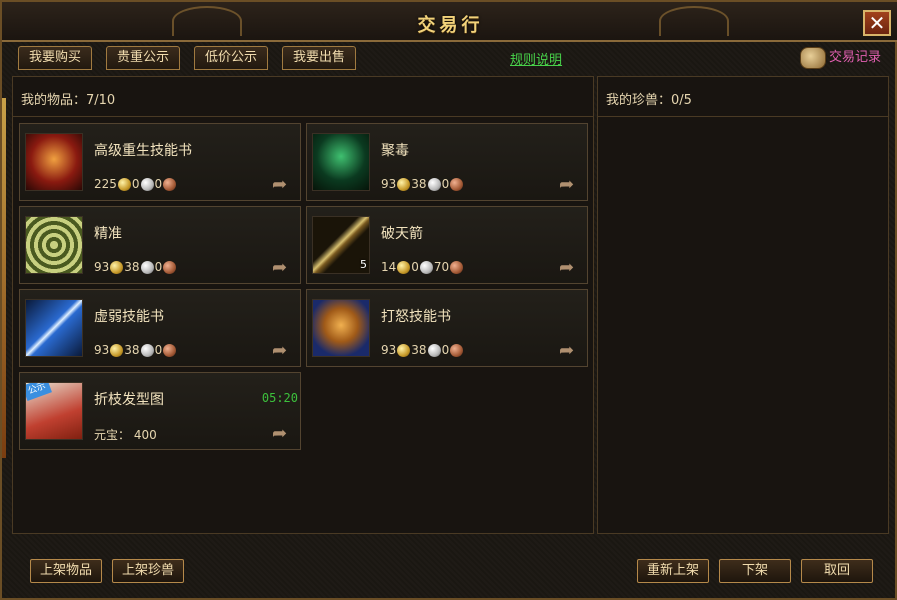  What do you see at coordinates (54, 328) in the screenshot?
I see `blue-blade-icon` at bounding box center [54, 328].